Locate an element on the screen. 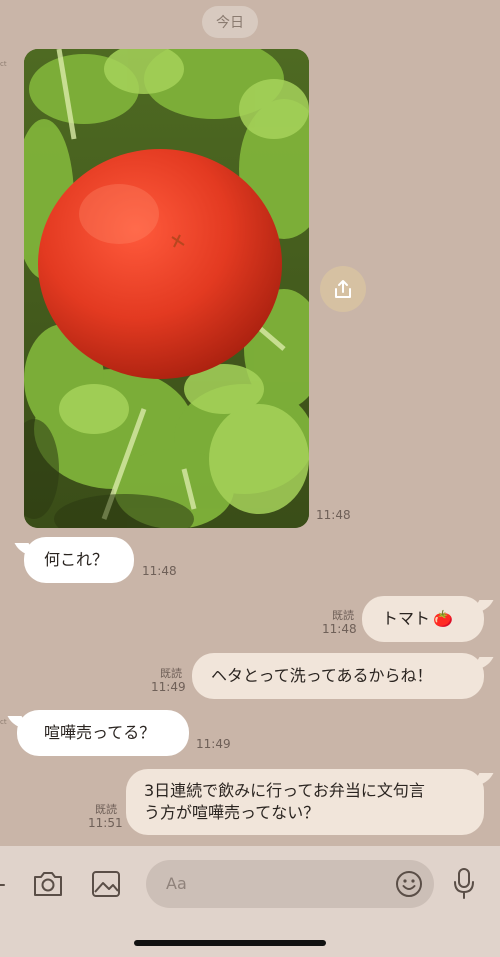 The image size is (500, 957). message-text: 喧嘩売ってる？ is located at coordinates (100, 732).